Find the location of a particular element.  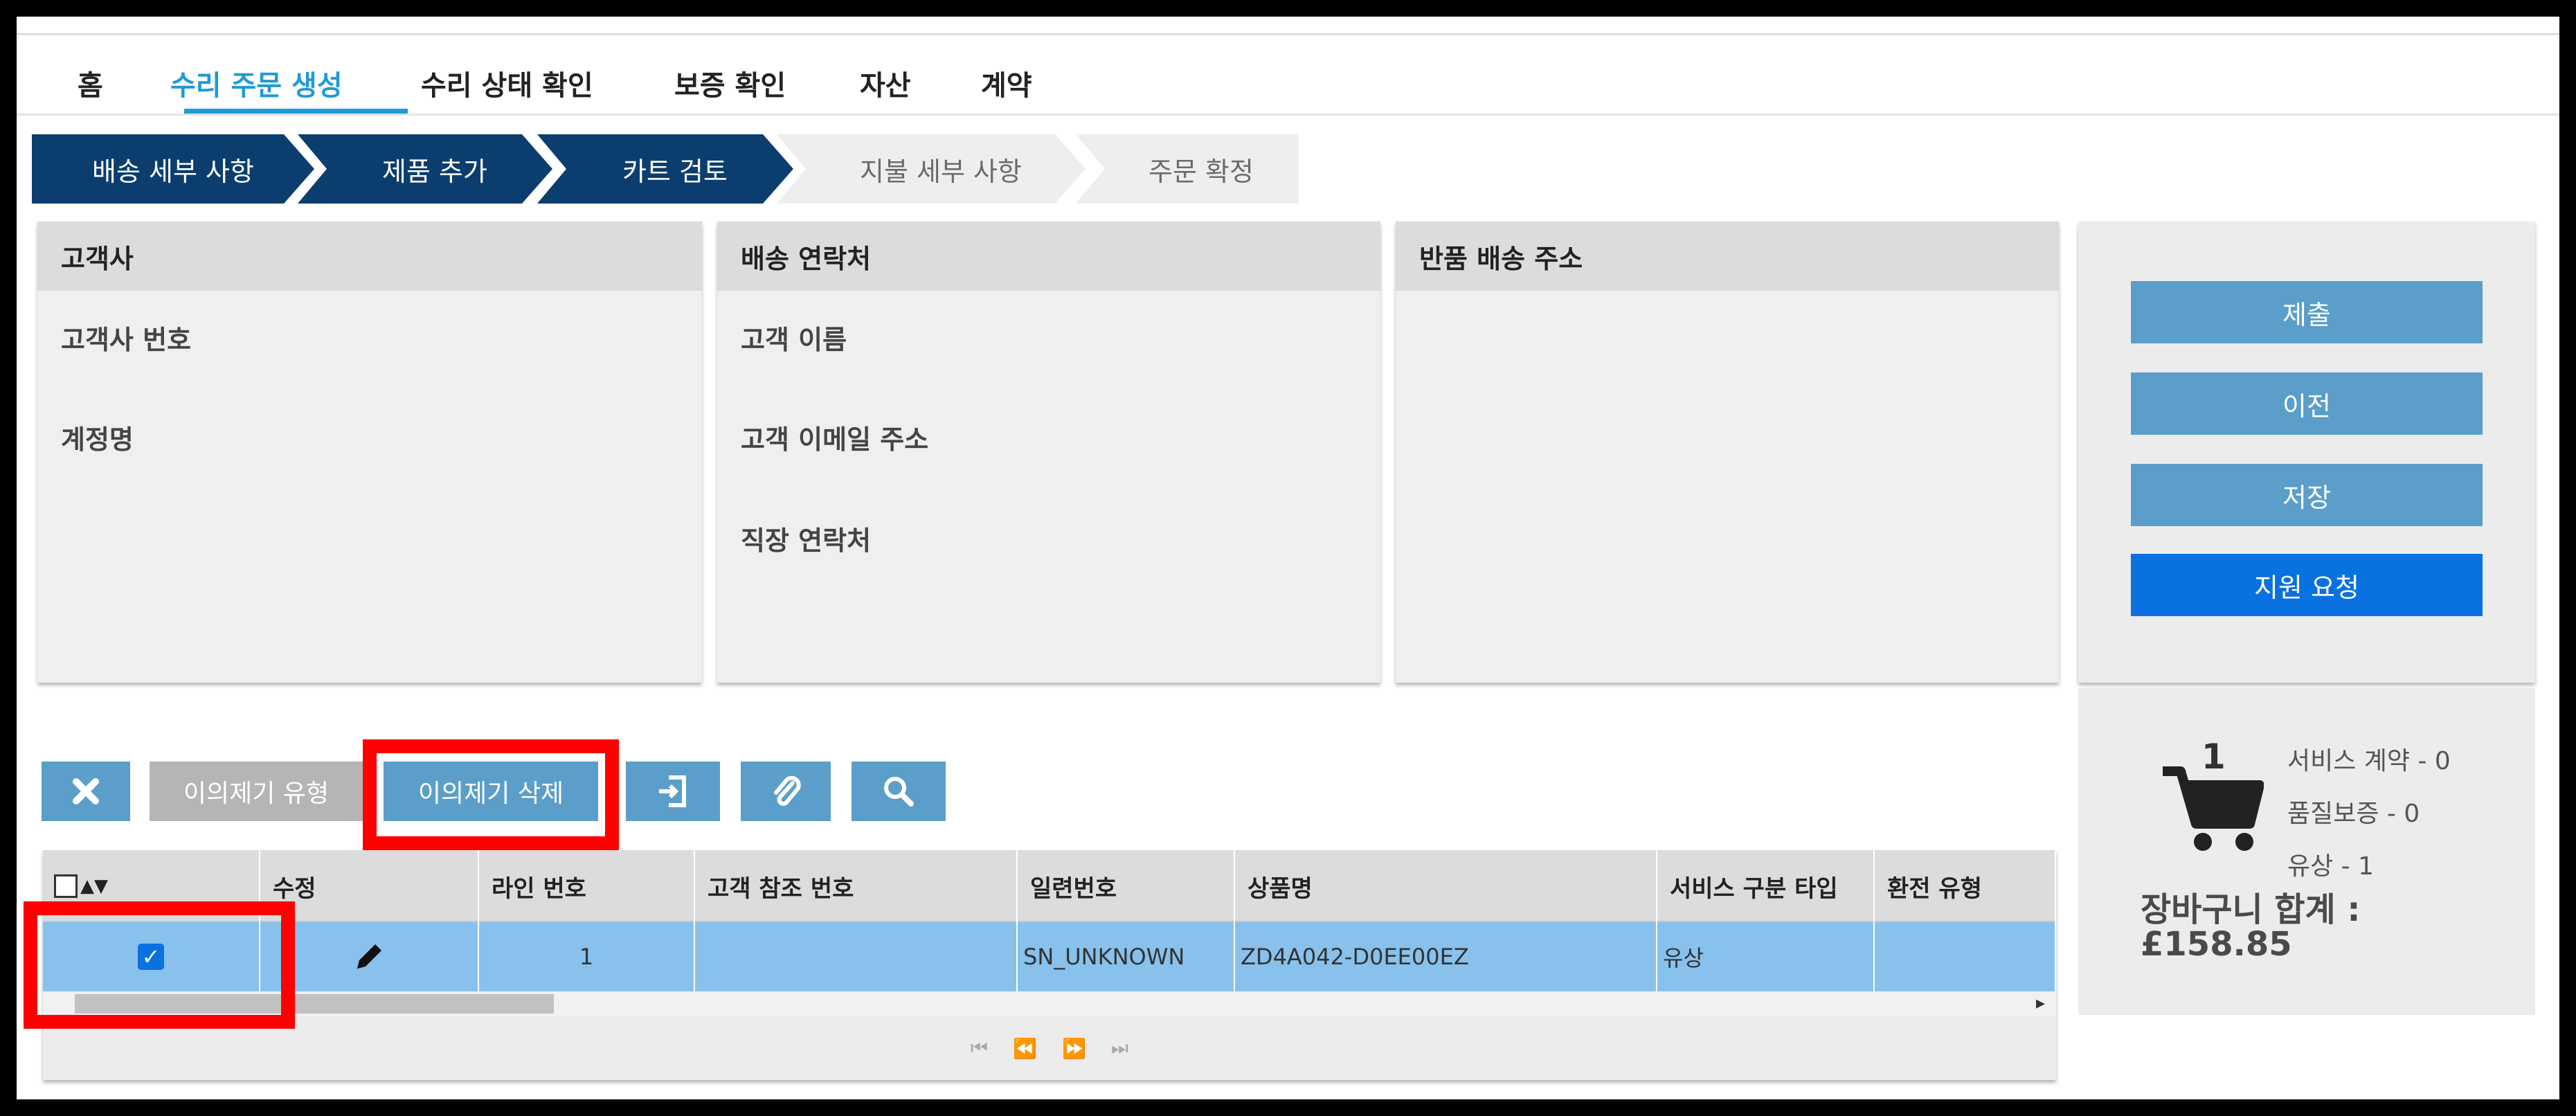

table-row: ✓ 1 SN_UNKNOWN ZD4A042-D0EE00EZ 유상 is located at coordinates (1049, 956).